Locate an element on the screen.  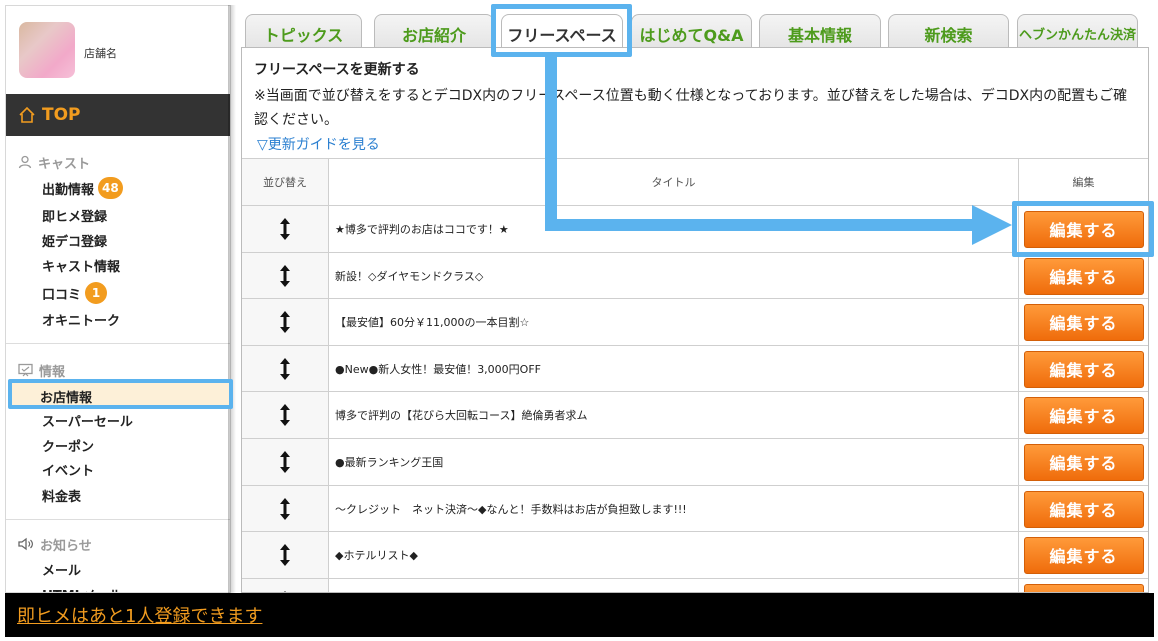
sidebar-item-label: メール is located at coordinates (62, 571).